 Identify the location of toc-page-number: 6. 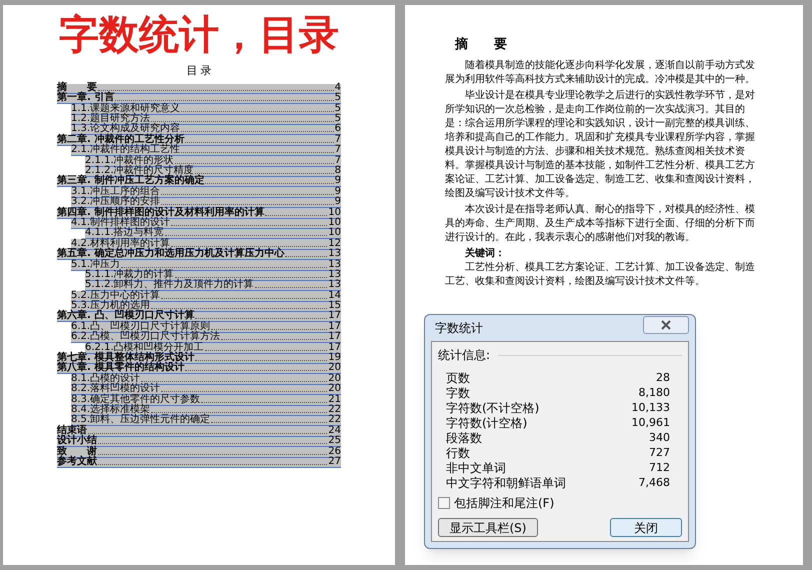
(337, 129).